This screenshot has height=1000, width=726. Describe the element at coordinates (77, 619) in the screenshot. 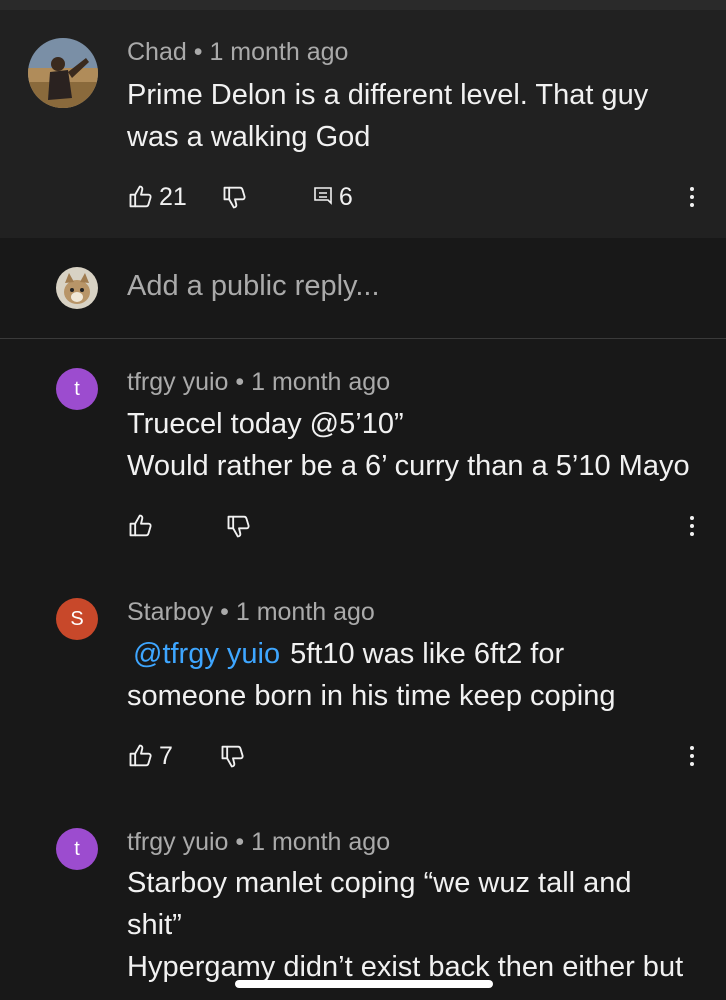

I see `avatar: S` at that location.